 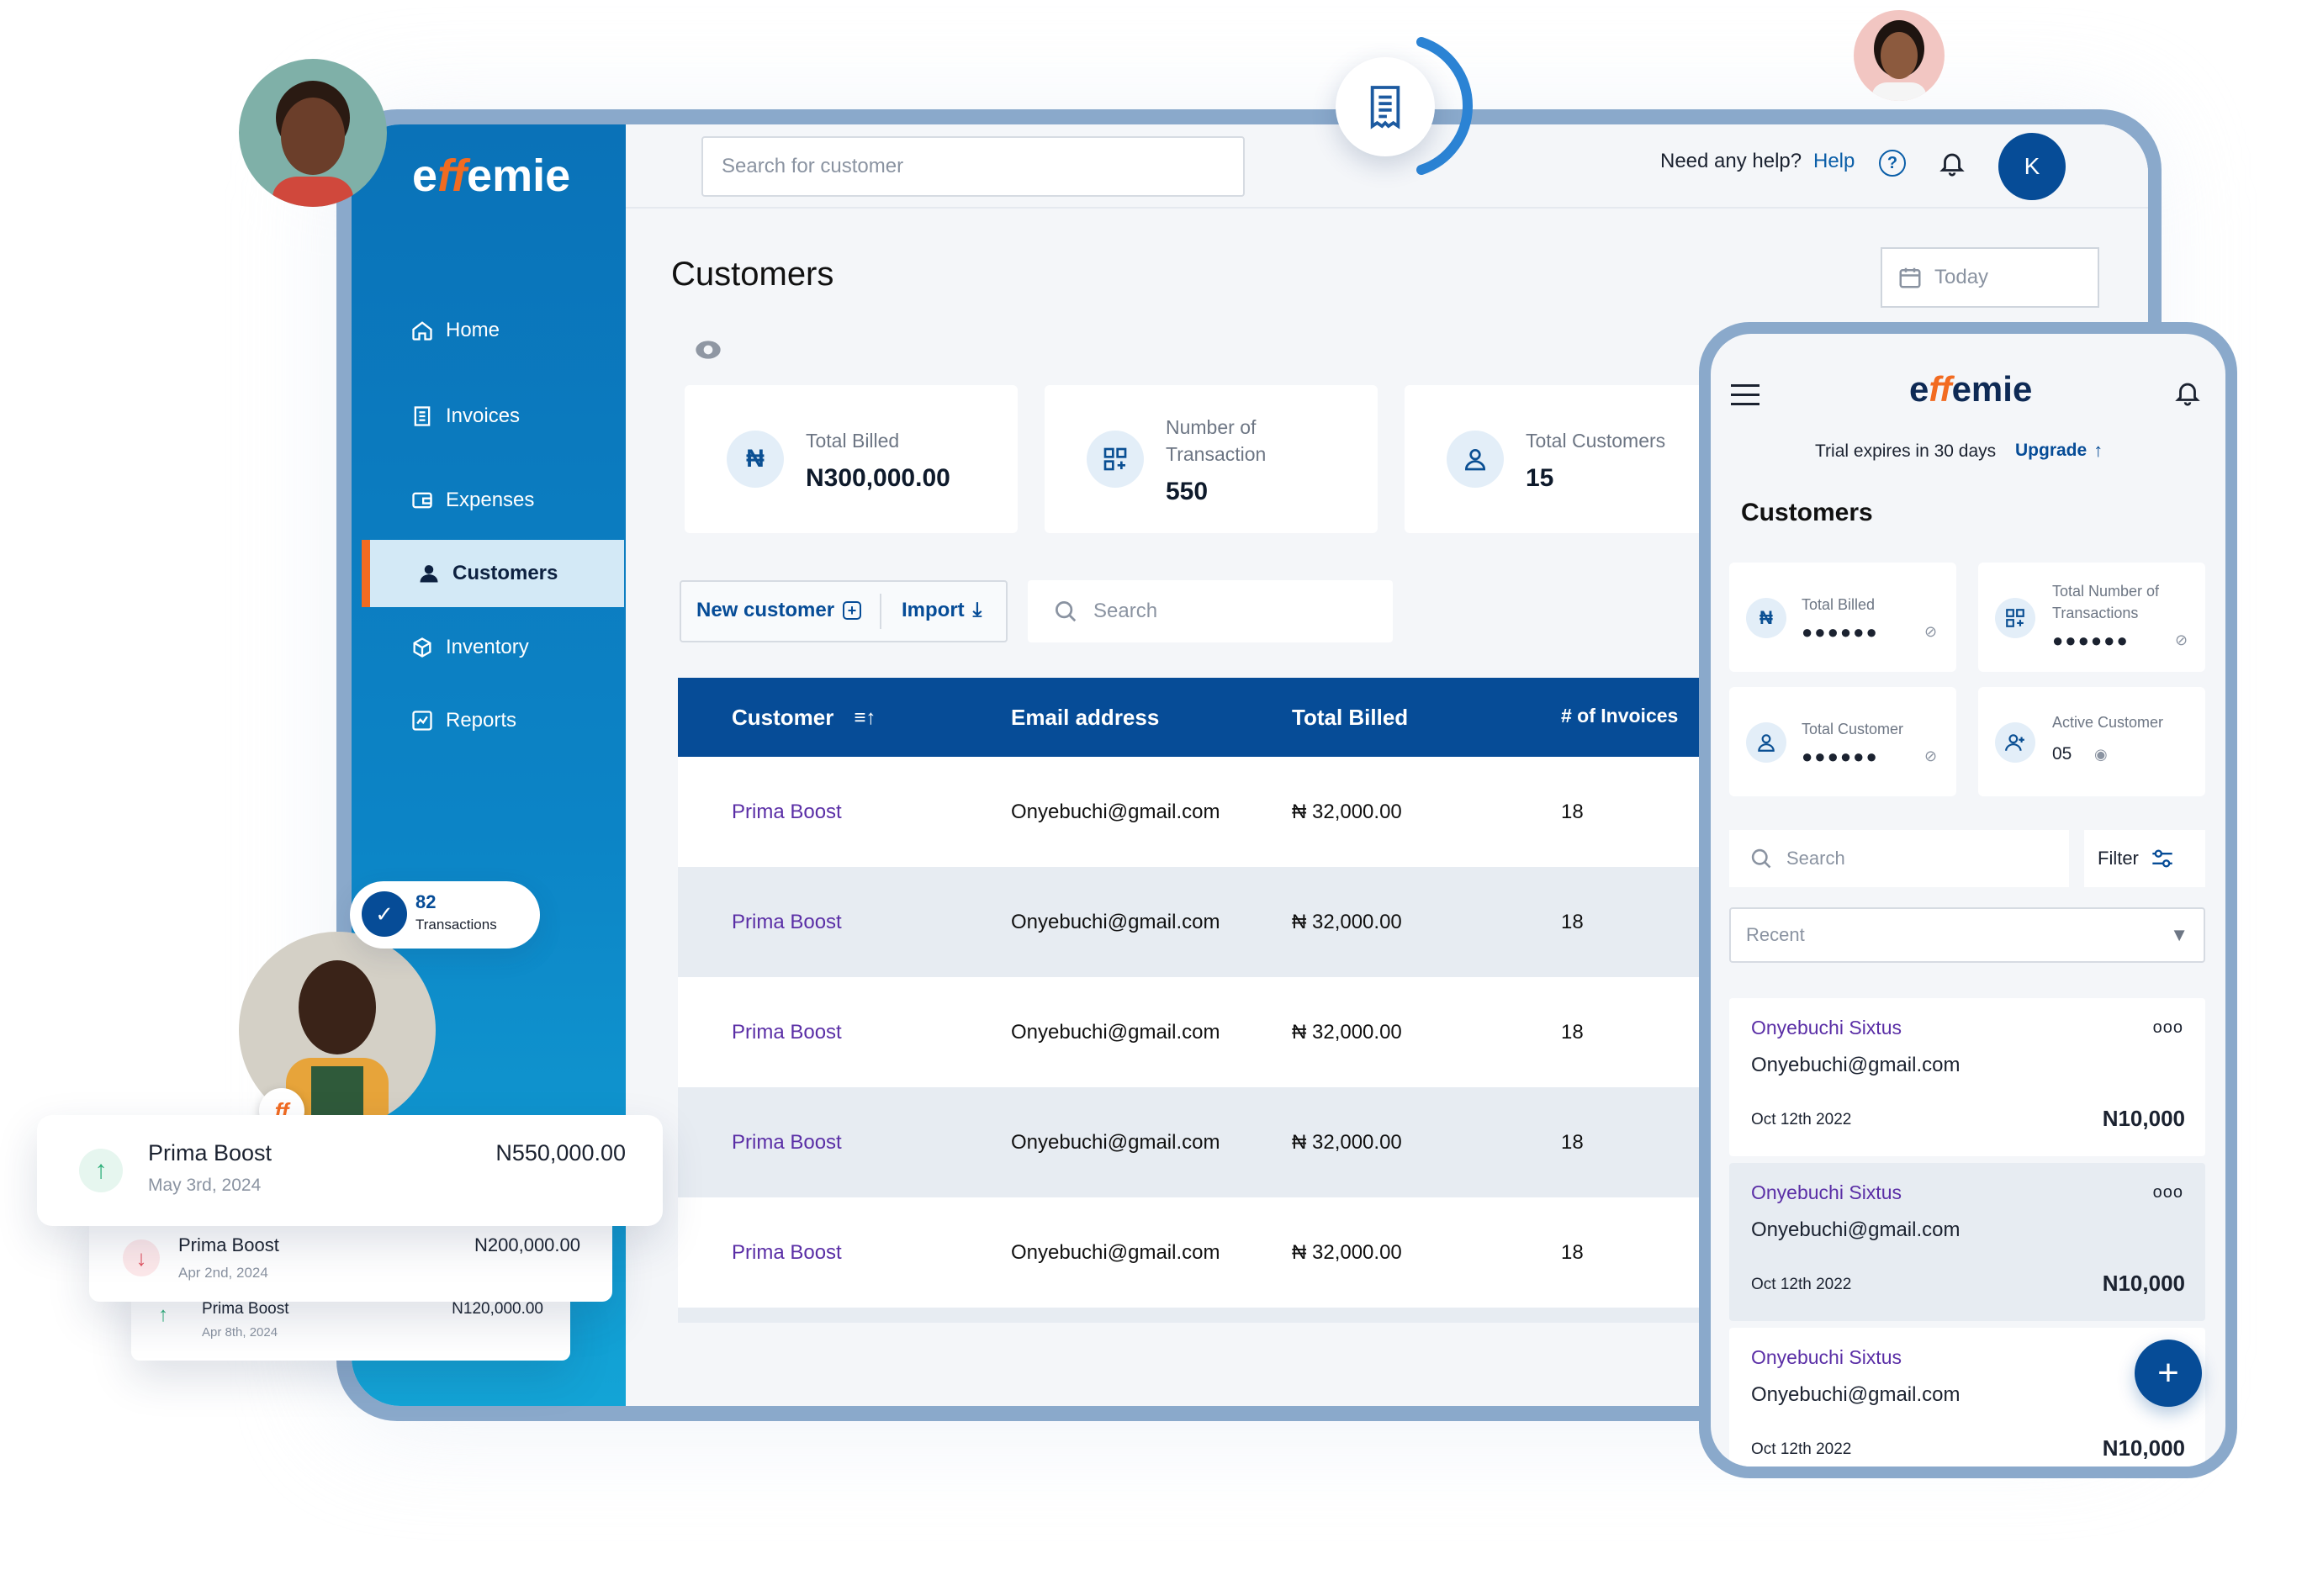 I want to click on transaction-card: ↓ Prima Boost Apr 2nd, 2024 N200,000.00, so click(x=350, y=1258).